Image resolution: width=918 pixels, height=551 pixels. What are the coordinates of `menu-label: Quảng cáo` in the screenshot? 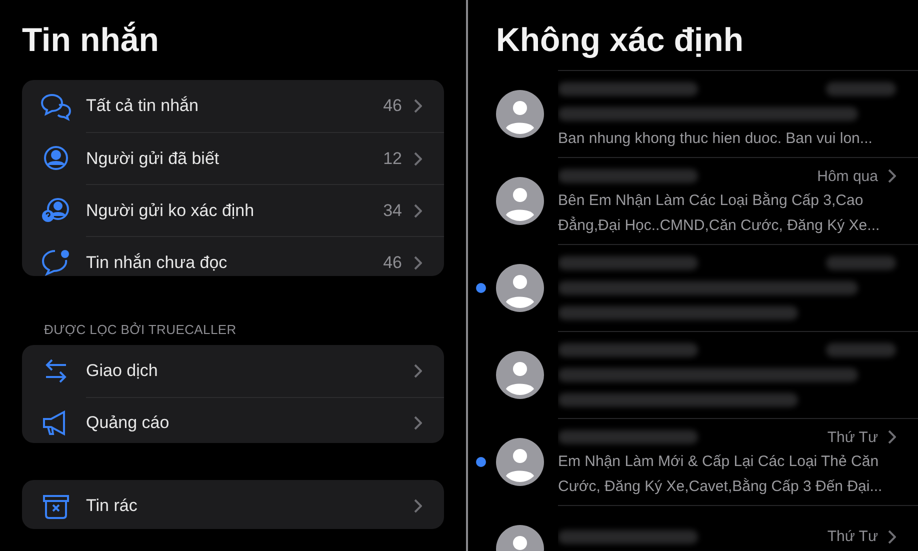 It's located at (128, 423).